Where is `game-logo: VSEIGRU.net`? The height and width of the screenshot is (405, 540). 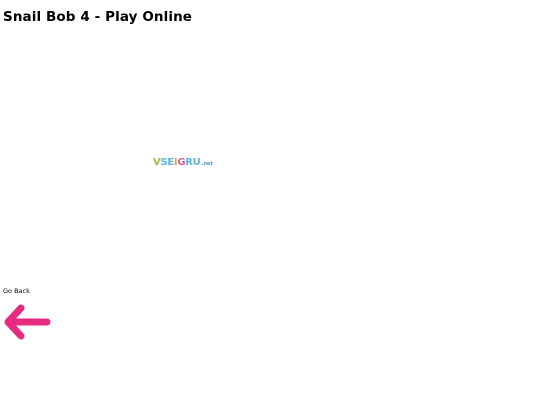 game-logo: VSEIGRU.net is located at coordinates (183, 160).